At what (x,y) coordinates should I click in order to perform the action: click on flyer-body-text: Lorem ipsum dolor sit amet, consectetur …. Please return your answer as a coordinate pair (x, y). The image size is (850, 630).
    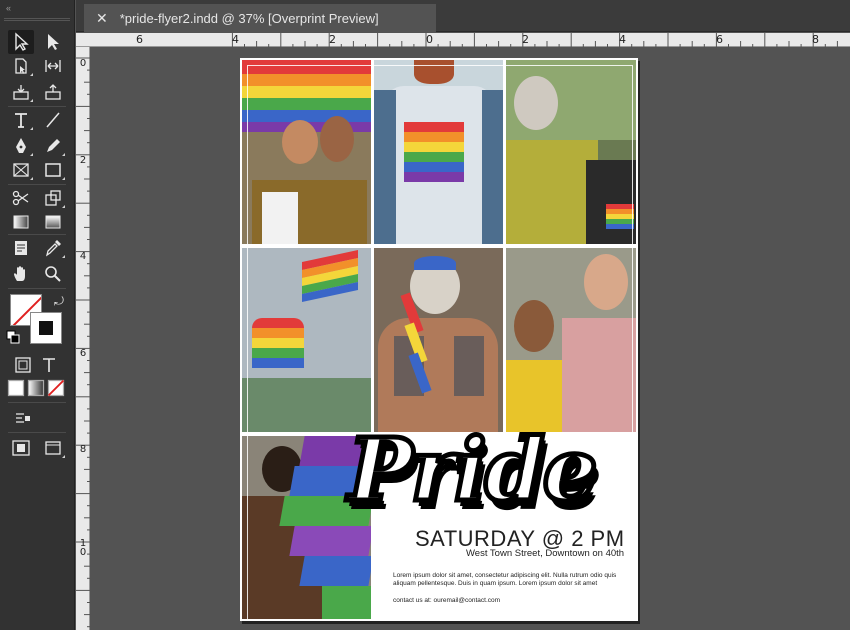
    Looking at the image, I should click on (504, 575).